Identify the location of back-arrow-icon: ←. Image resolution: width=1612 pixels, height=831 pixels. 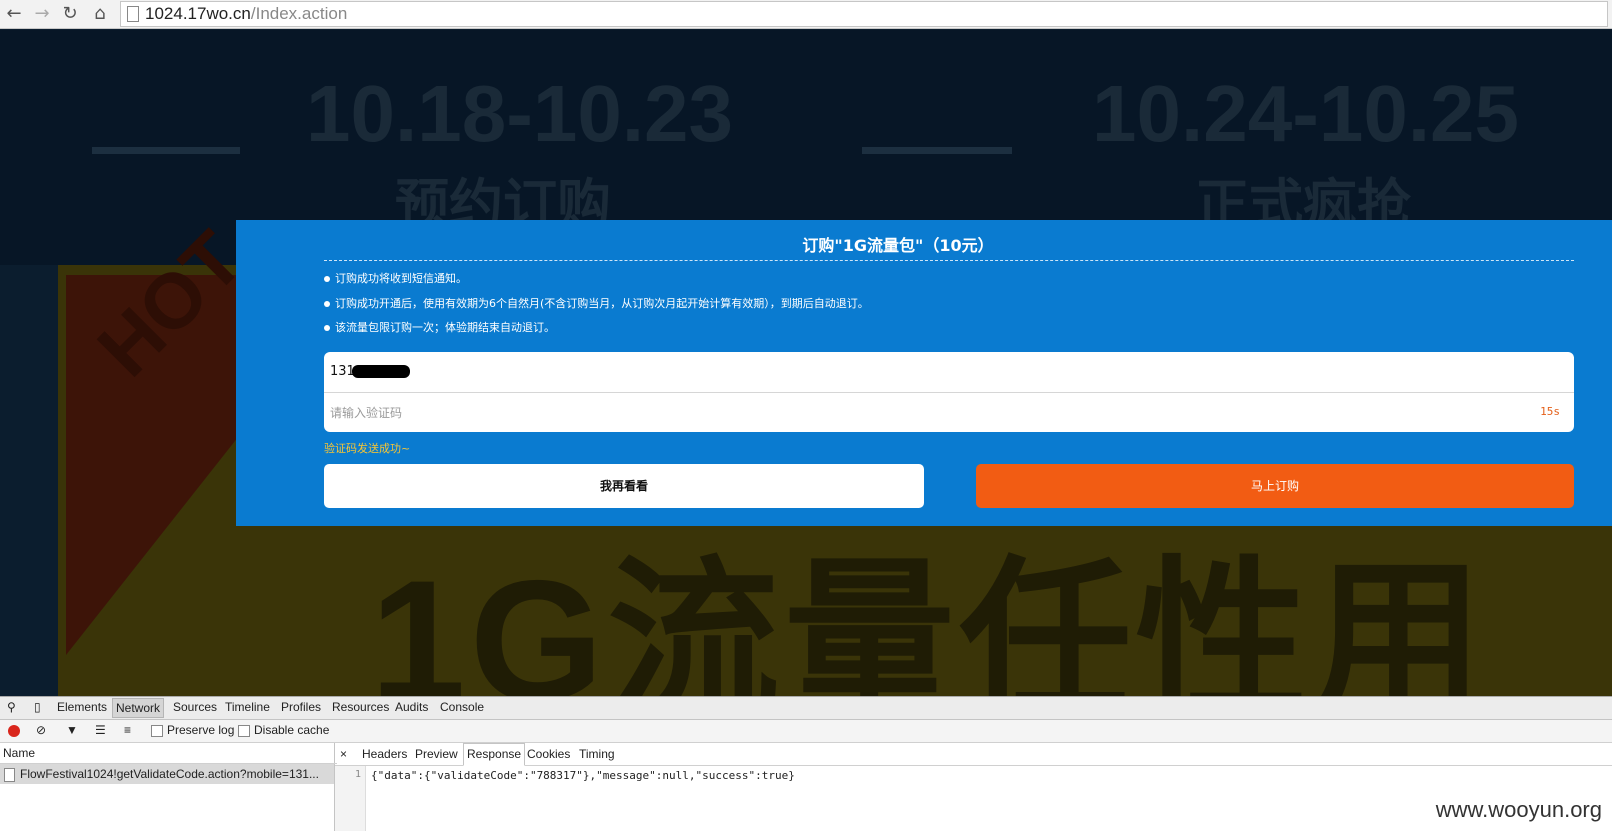
(14, 14).